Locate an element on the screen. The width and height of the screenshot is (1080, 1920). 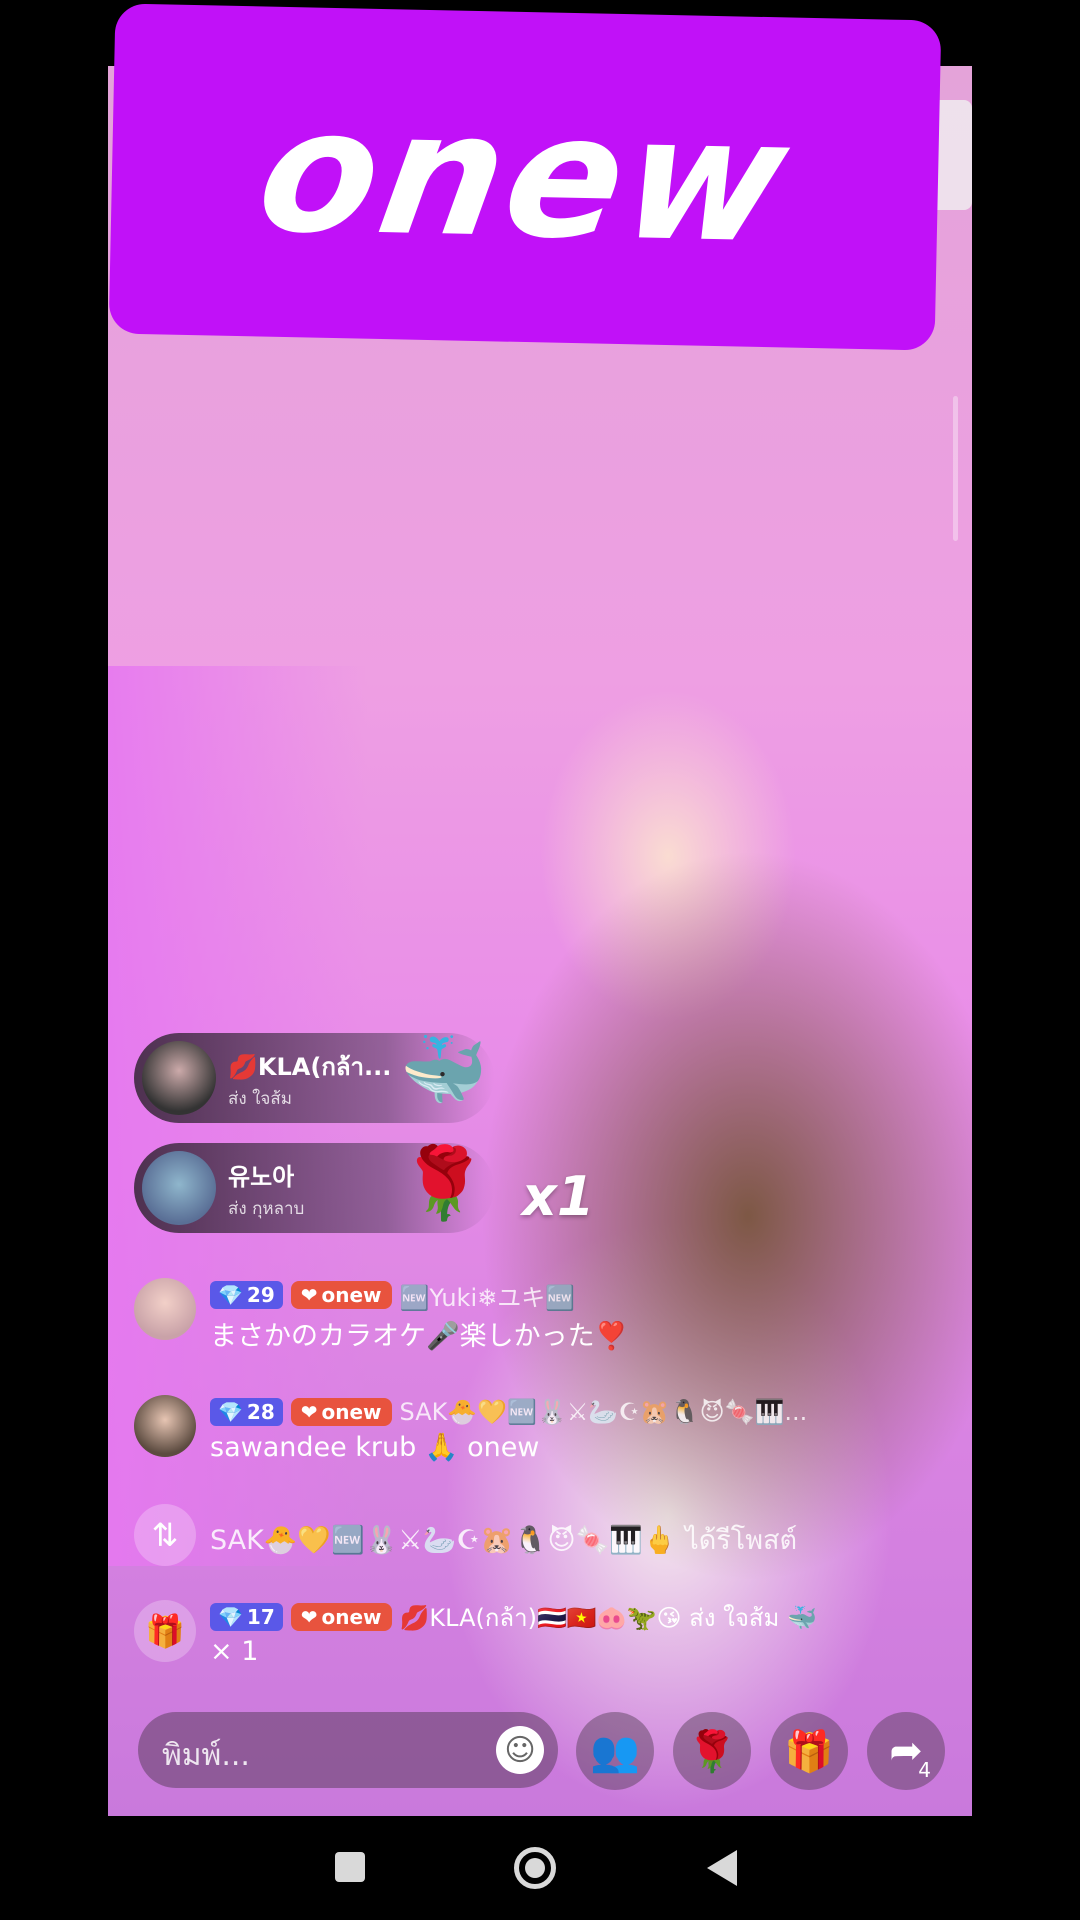
gift-count: x1 is located at coordinates (558, 1196).